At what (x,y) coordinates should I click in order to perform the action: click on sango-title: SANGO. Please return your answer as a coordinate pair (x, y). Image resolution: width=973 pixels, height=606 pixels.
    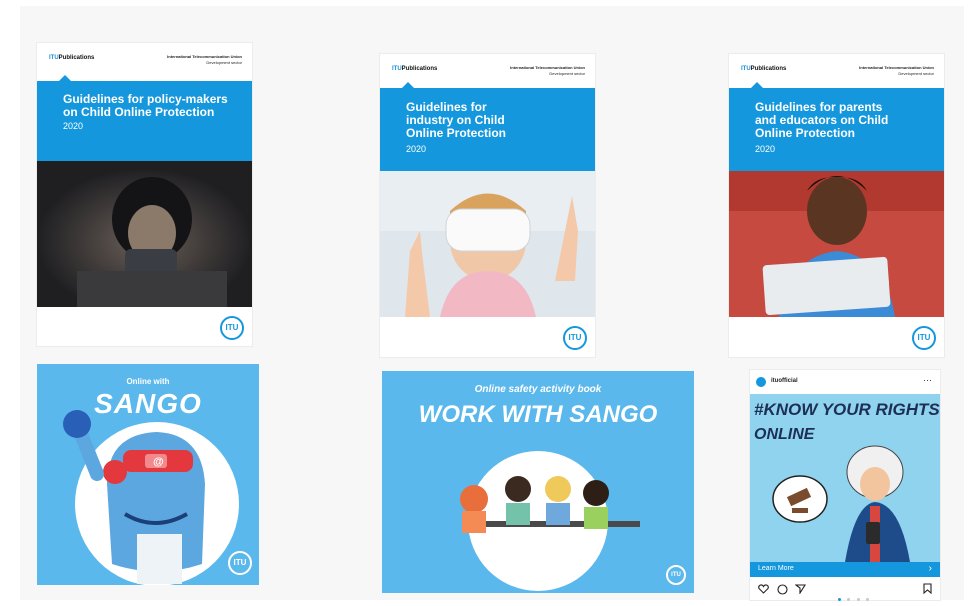
    Looking at the image, I should click on (148, 403).